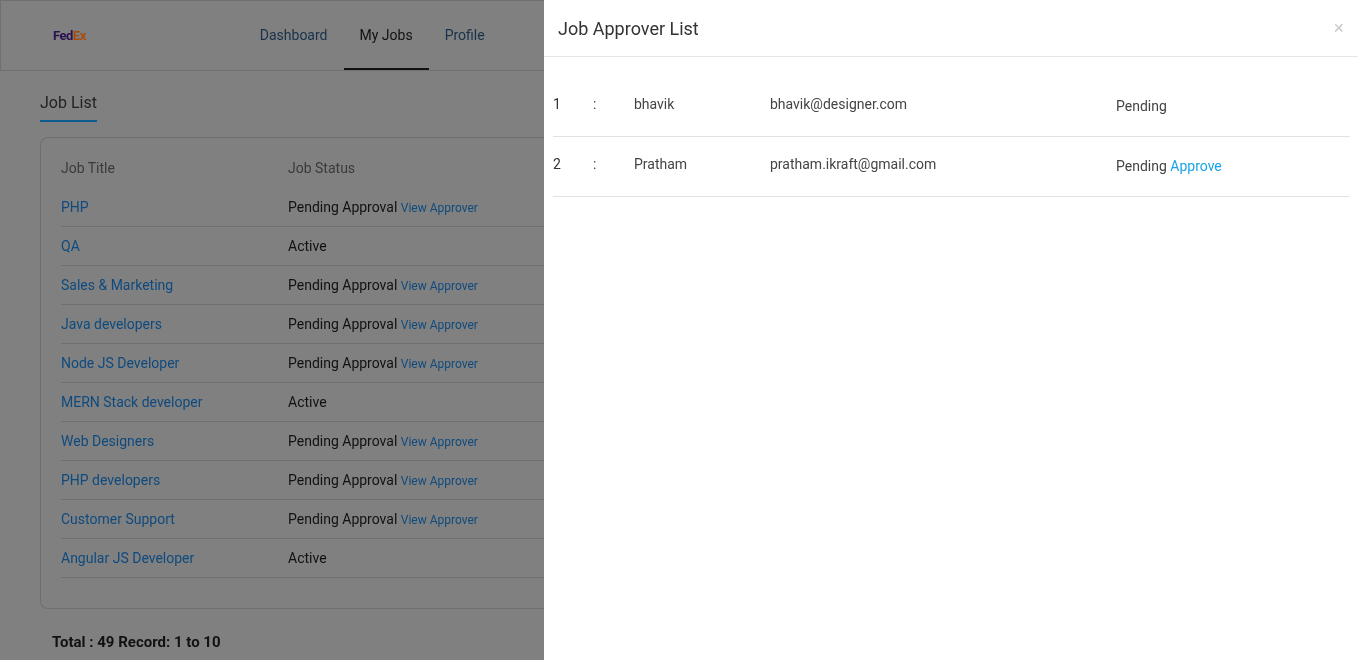 The height and width of the screenshot is (660, 1358). What do you see at coordinates (88, 168) in the screenshot?
I see `column-header: Job Title` at bounding box center [88, 168].